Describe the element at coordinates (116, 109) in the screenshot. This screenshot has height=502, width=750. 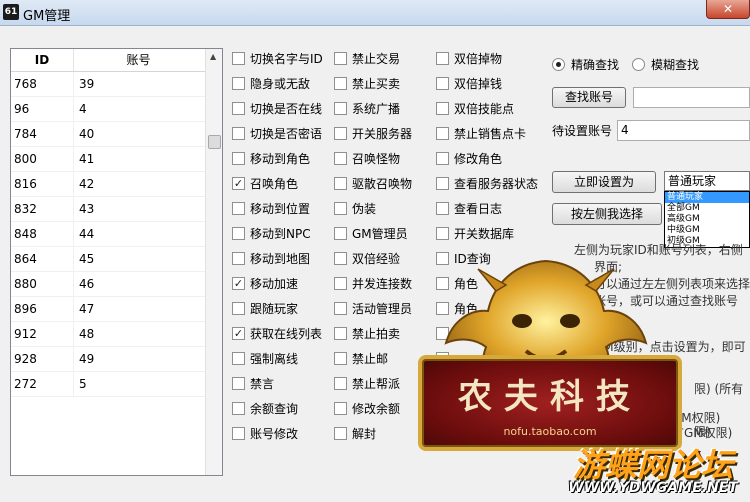
I see `table-row: 96 4` at that location.